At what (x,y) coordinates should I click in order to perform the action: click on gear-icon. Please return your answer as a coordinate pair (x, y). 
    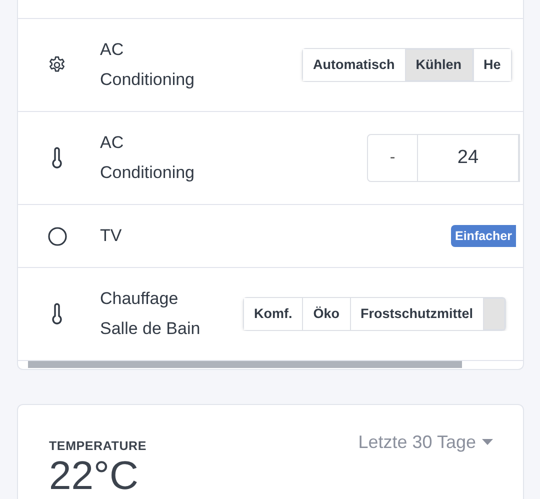
    Looking at the image, I should click on (57, 65).